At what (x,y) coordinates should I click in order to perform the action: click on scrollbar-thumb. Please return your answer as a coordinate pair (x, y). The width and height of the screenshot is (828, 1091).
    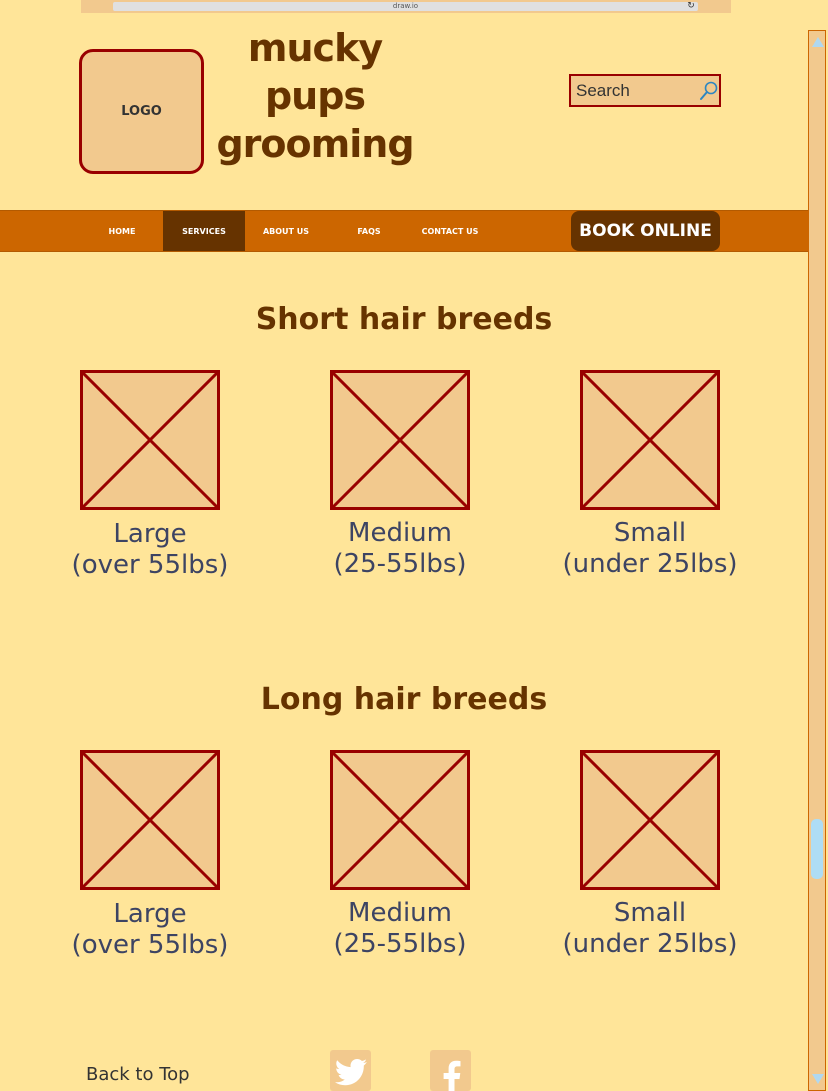
    Looking at the image, I should click on (817, 849).